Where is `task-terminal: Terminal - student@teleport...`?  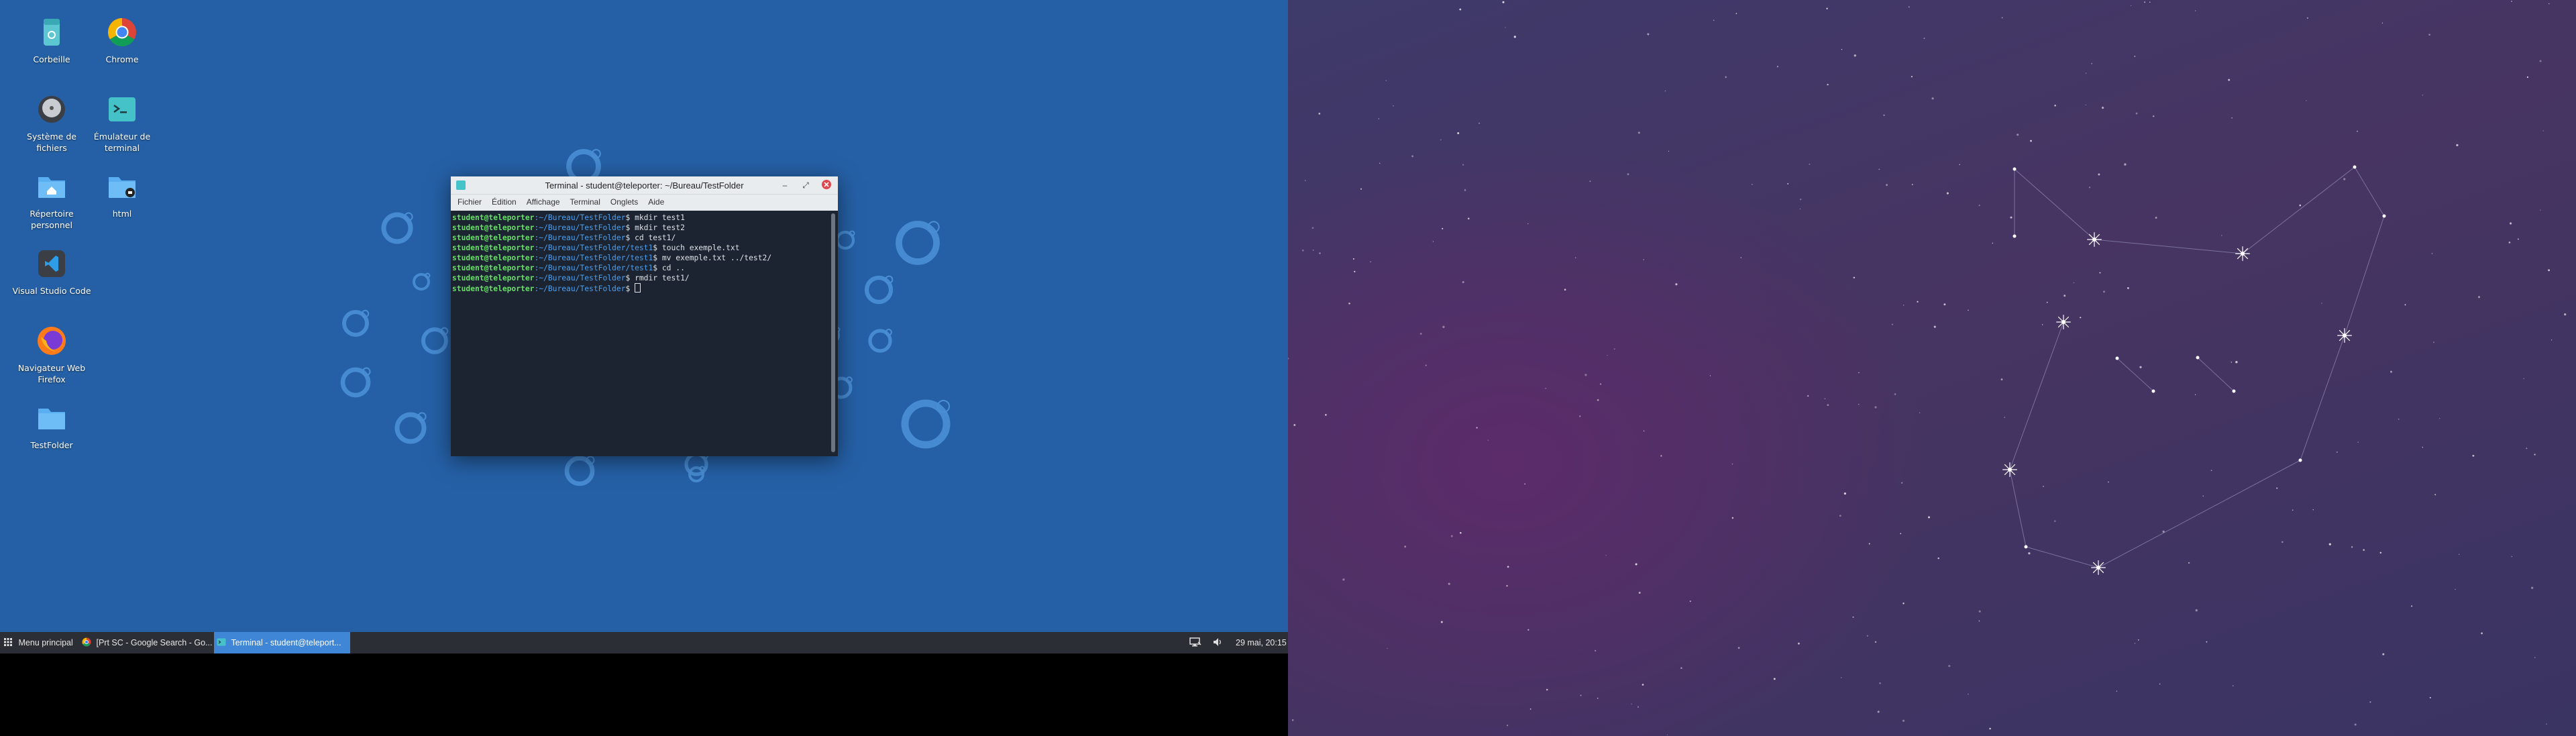
task-terminal: Terminal - student@teleport... is located at coordinates (282, 642).